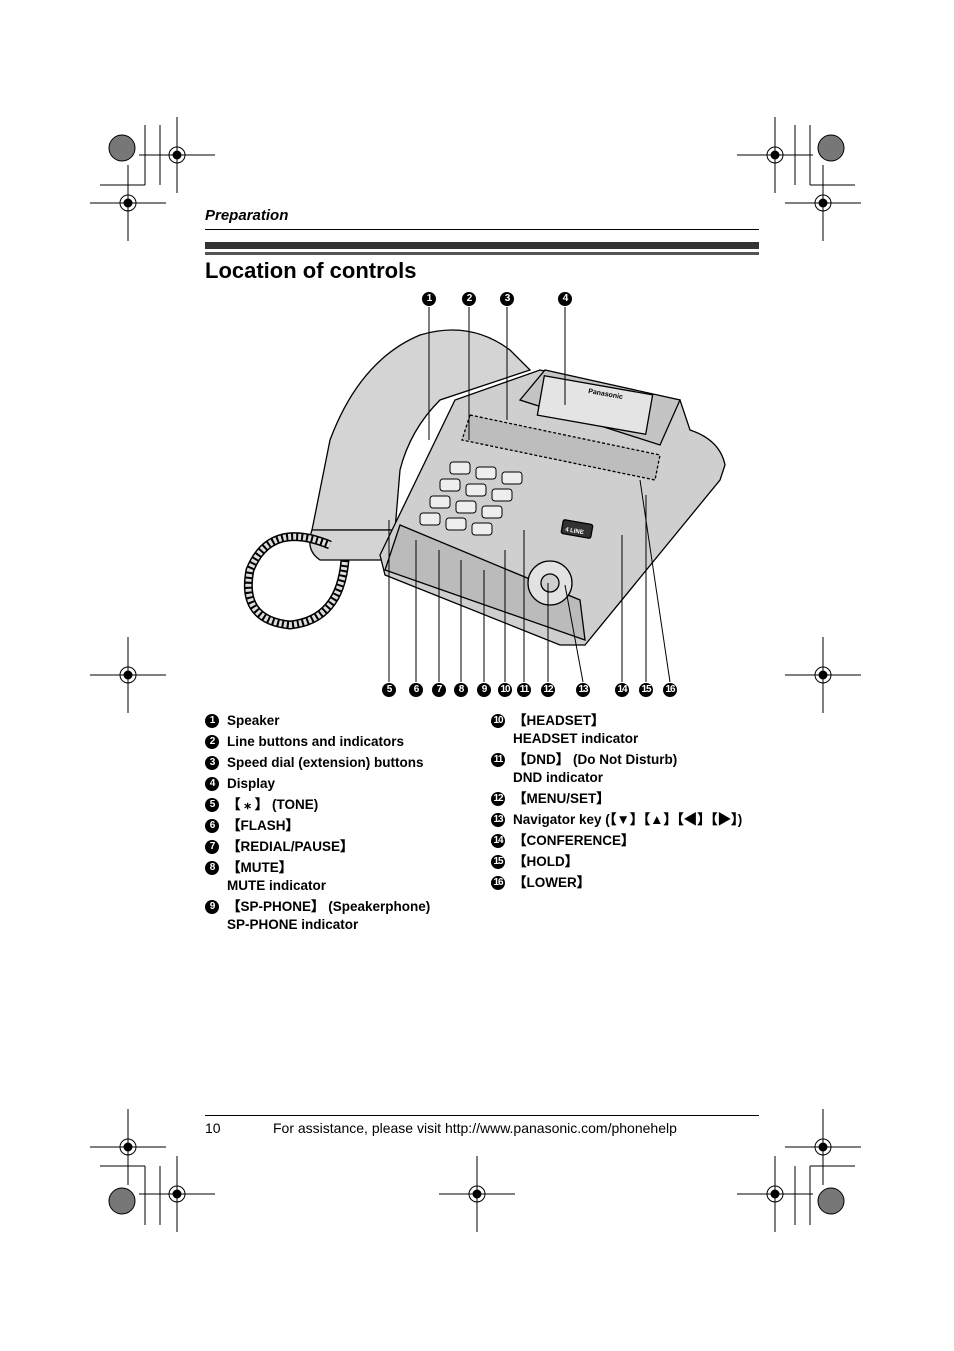 This screenshot has height=1351, width=954. What do you see at coordinates (277, 885) in the screenshot?
I see `item-text: MUTE indicator` at bounding box center [277, 885].